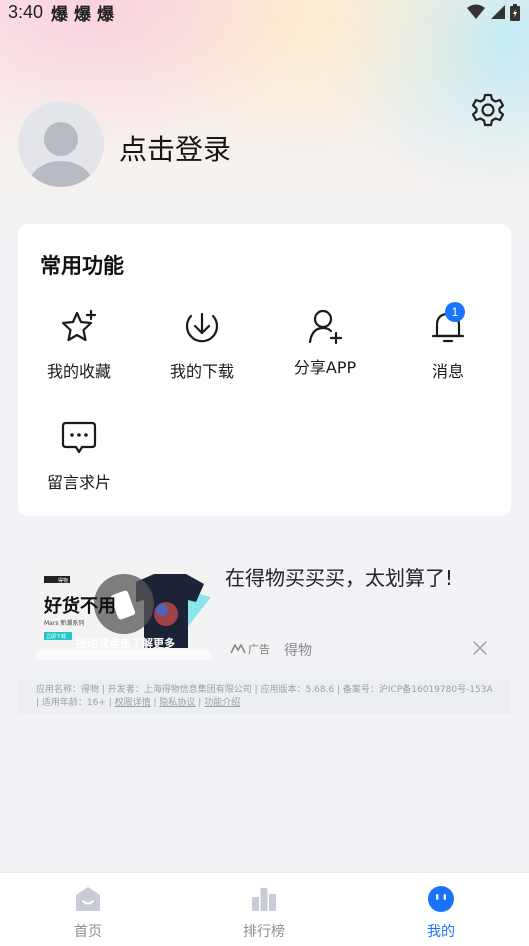  Describe the element at coordinates (82, 266) in the screenshot. I see `common-functions-title: 常用功能` at that location.